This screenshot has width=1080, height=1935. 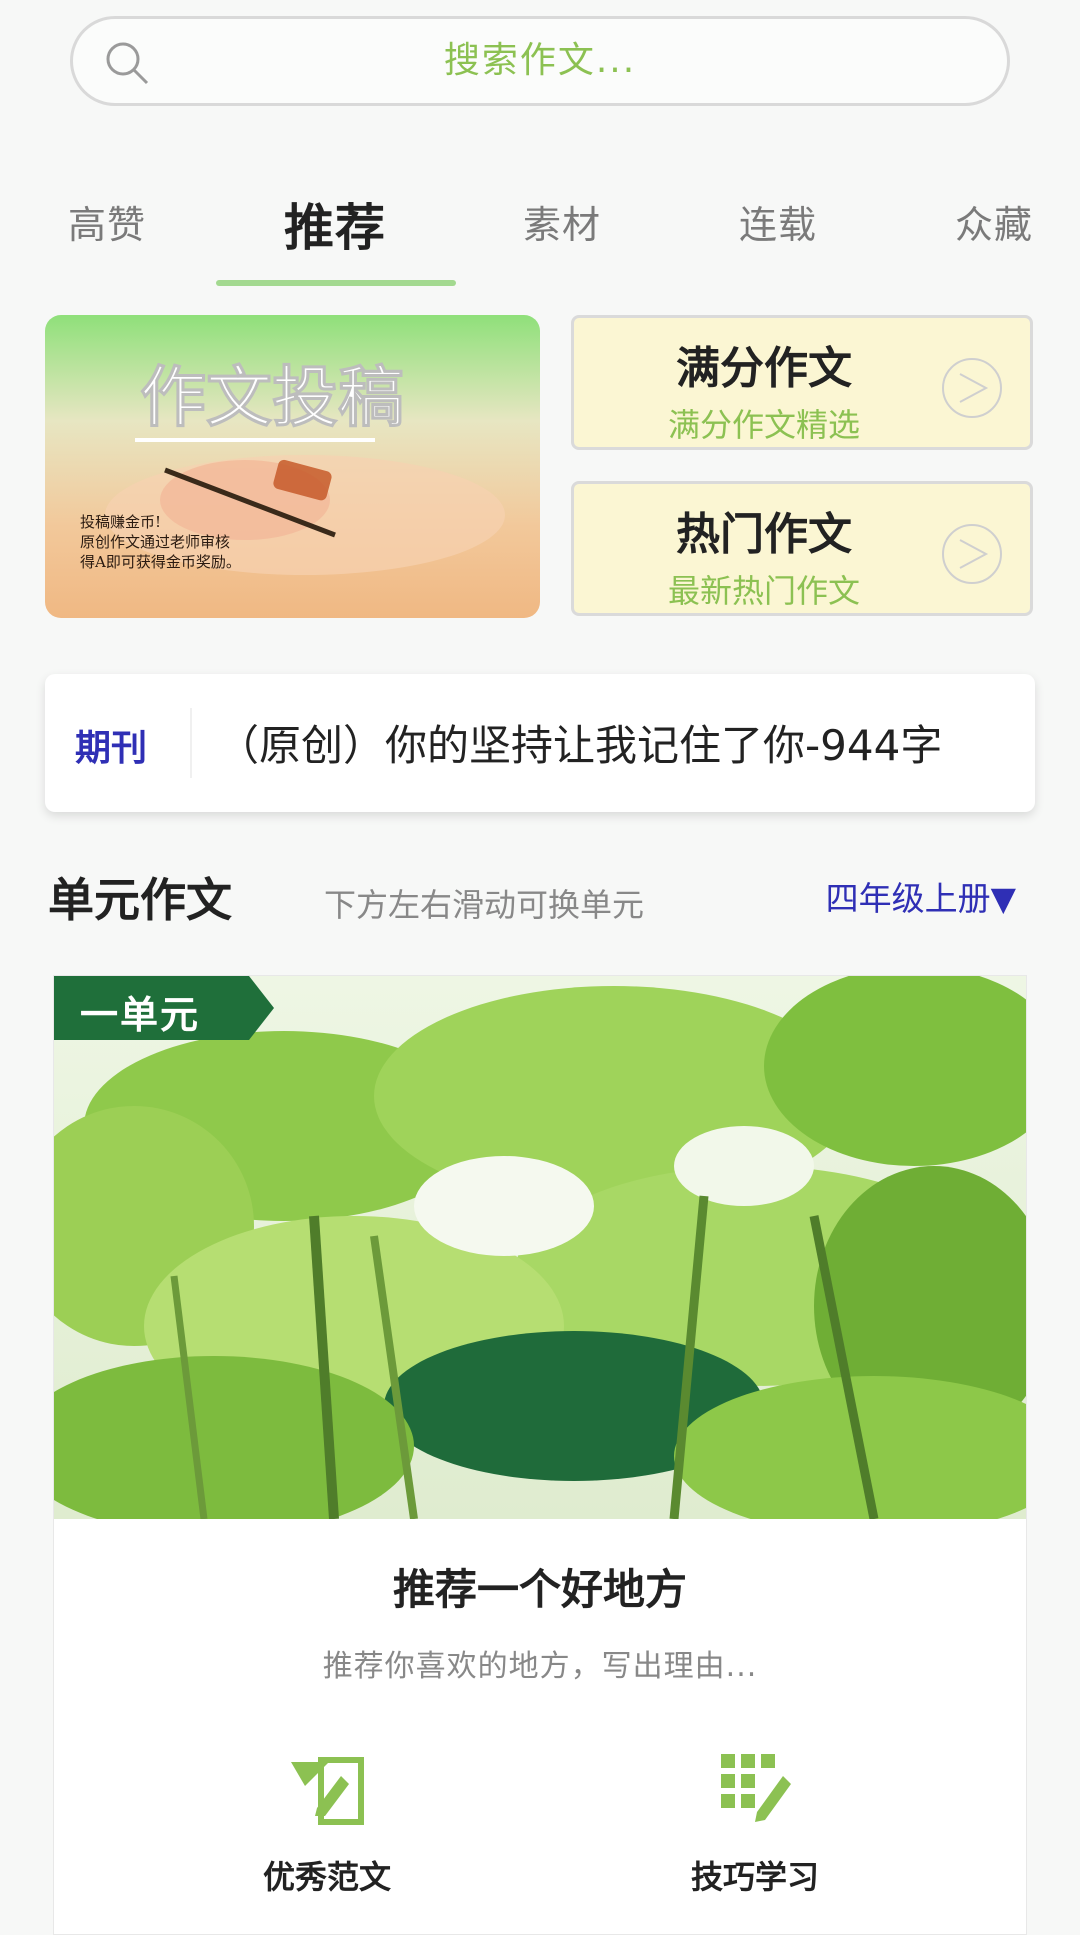 I want to click on full-score-essays-card: 满分作文 满分作文精选, so click(x=802, y=382).